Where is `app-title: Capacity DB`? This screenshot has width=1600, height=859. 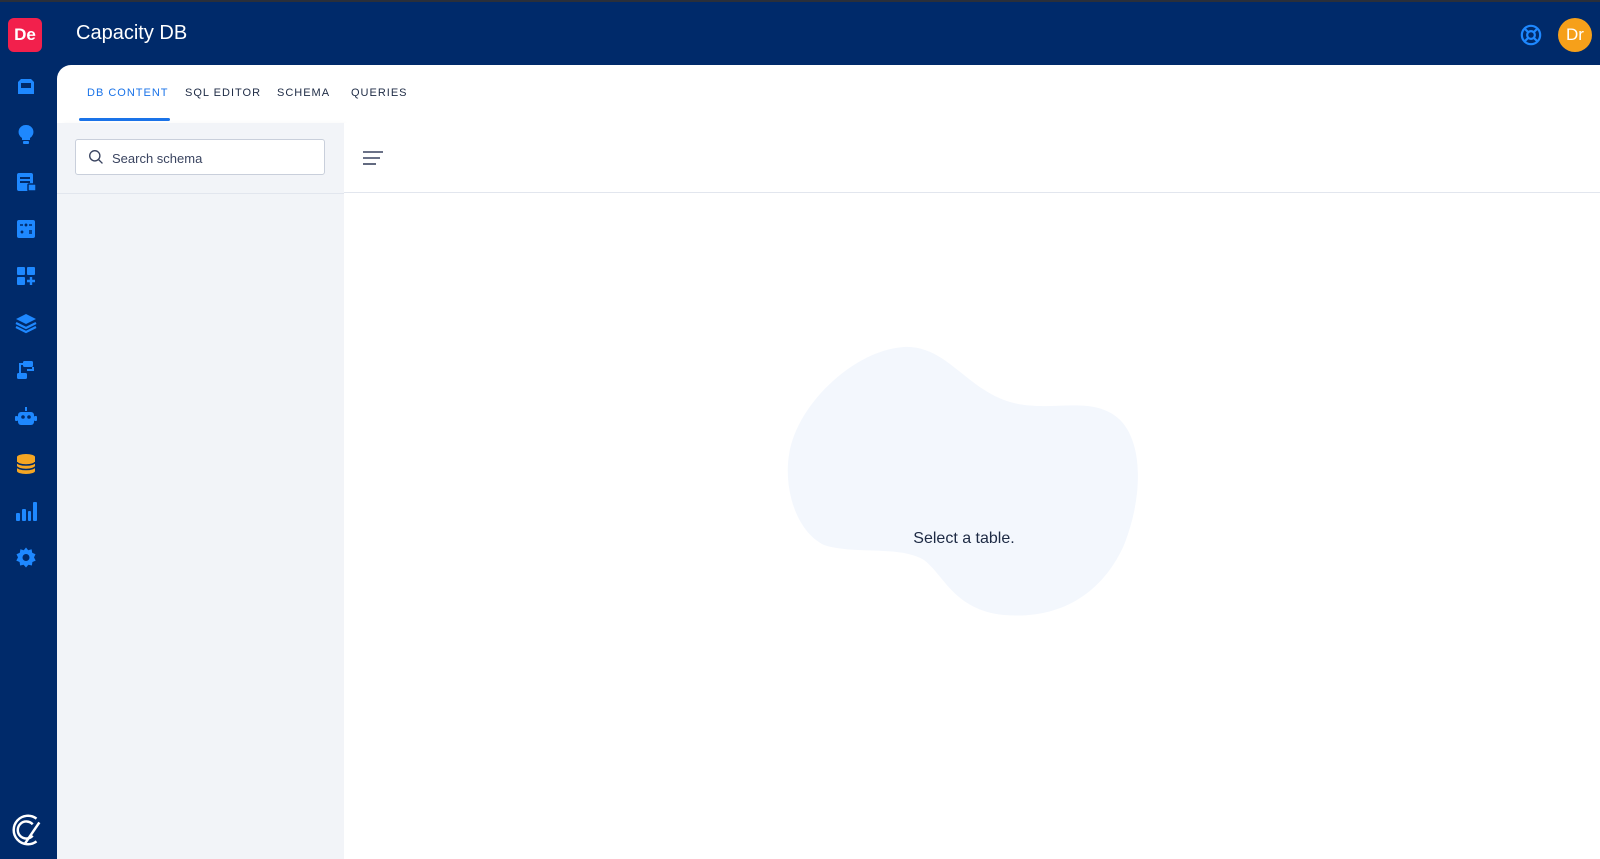
app-title: Capacity DB is located at coordinates (132, 33).